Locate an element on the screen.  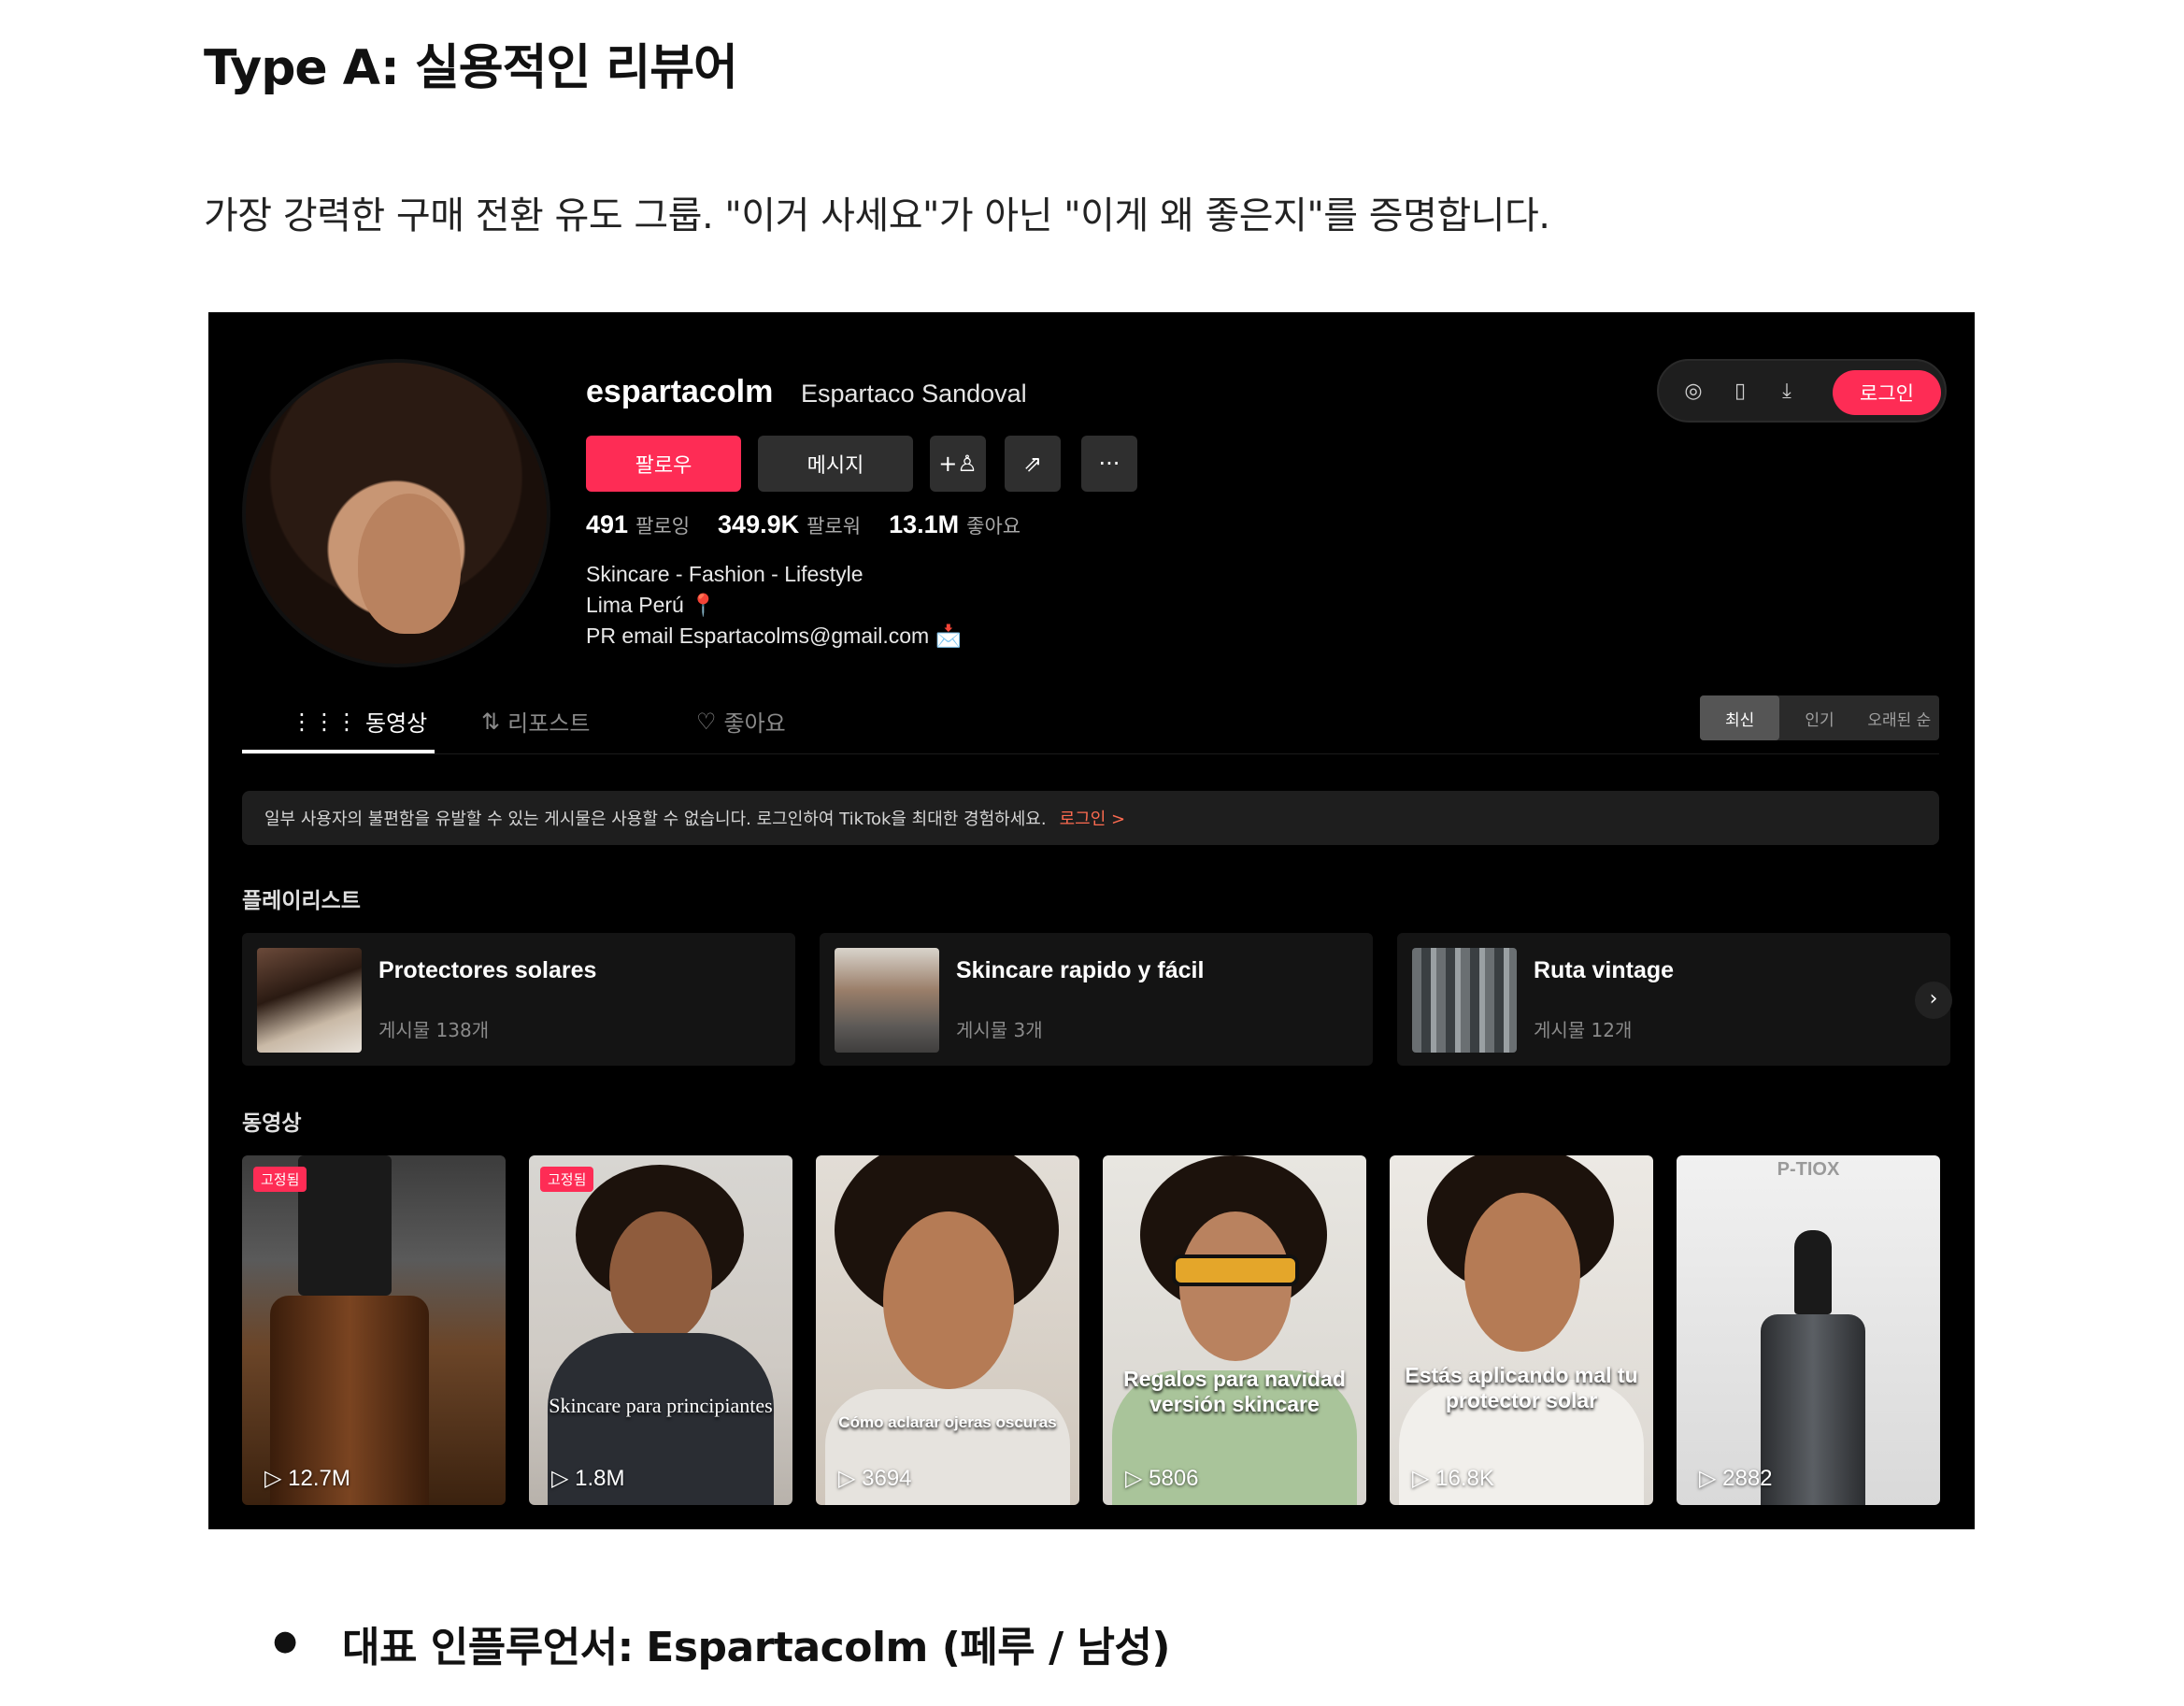
avatar is located at coordinates (396, 513).